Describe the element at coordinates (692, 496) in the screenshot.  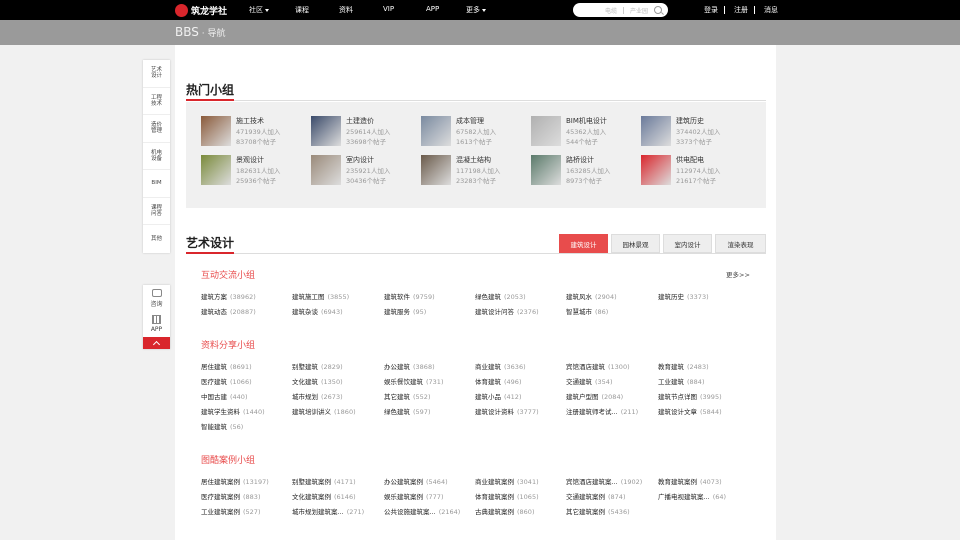
I see `group-link: 广播电视建筑案... (64)` at that location.